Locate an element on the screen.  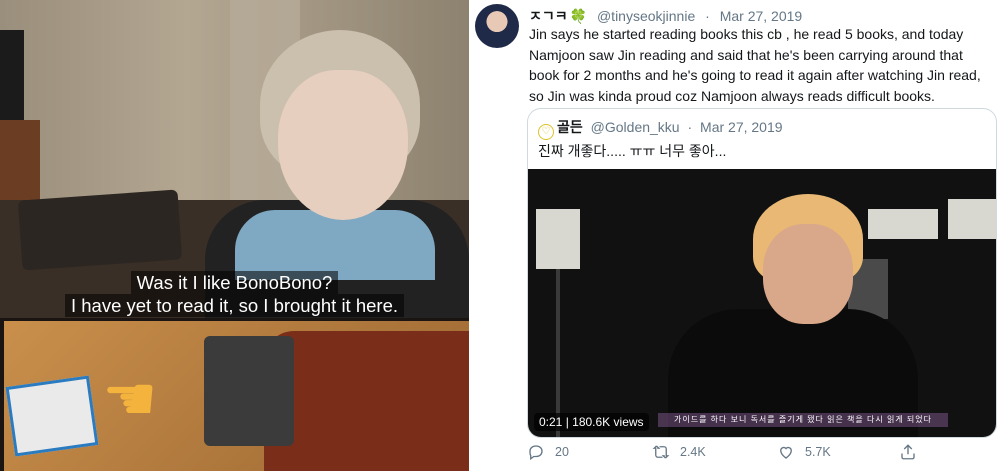
quoted-display-name: 골든 is located at coordinates (570, 127).